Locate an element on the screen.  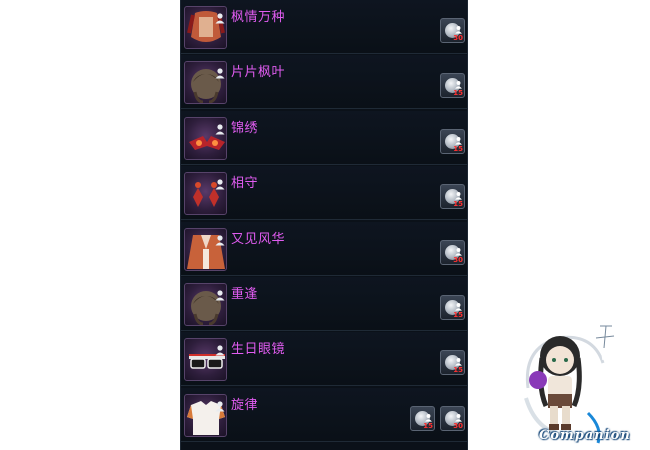
item-name: 又见风华 is located at coordinates (258, 239).